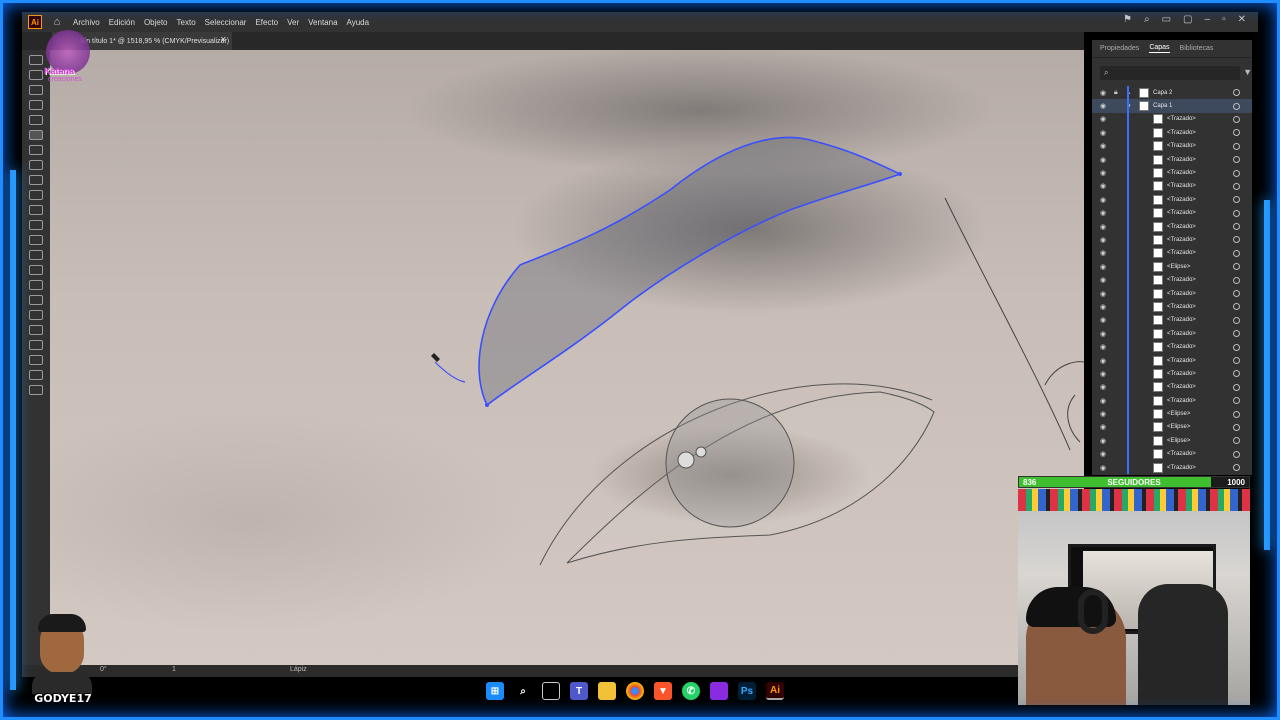 The height and width of the screenshot is (720, 1280). I want to click on tab-bibliotecas: Bibliotecas, so click(1197, 48).